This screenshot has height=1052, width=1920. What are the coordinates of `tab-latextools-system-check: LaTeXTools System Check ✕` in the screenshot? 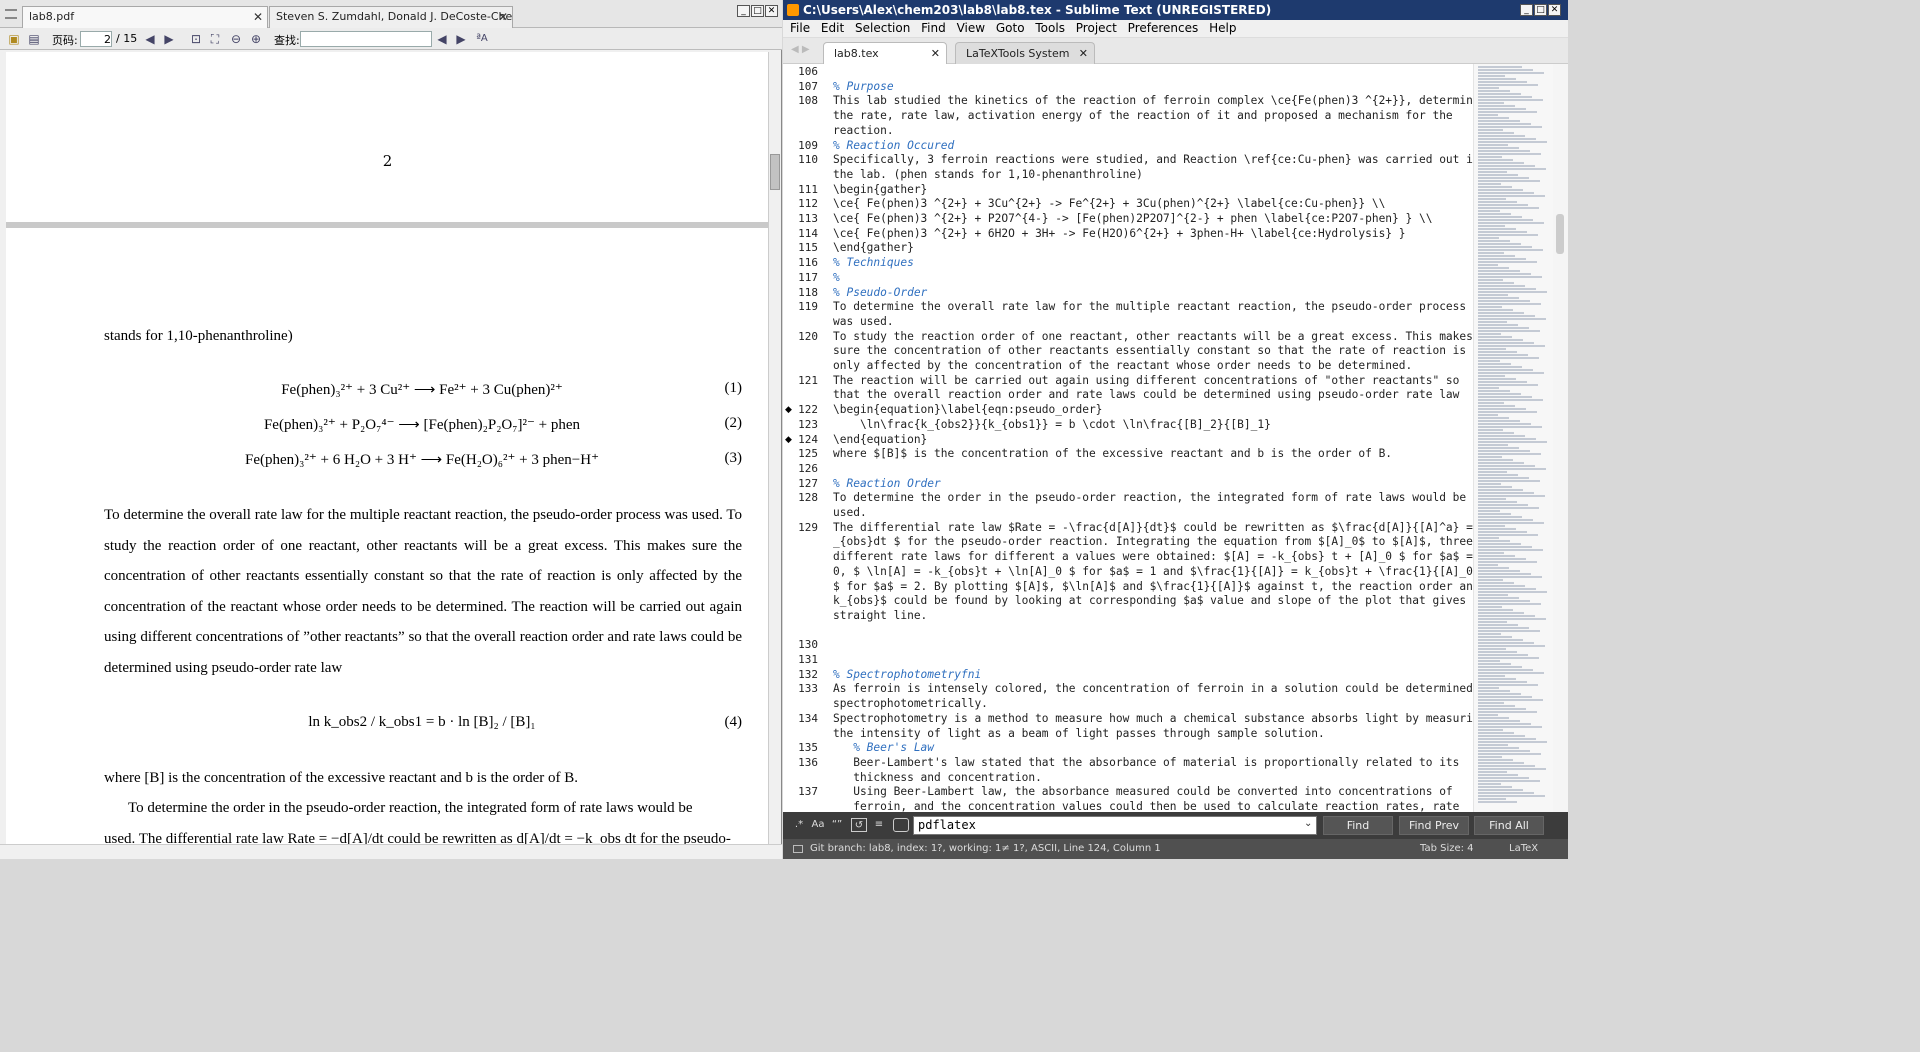 It's located at (1025, 62).